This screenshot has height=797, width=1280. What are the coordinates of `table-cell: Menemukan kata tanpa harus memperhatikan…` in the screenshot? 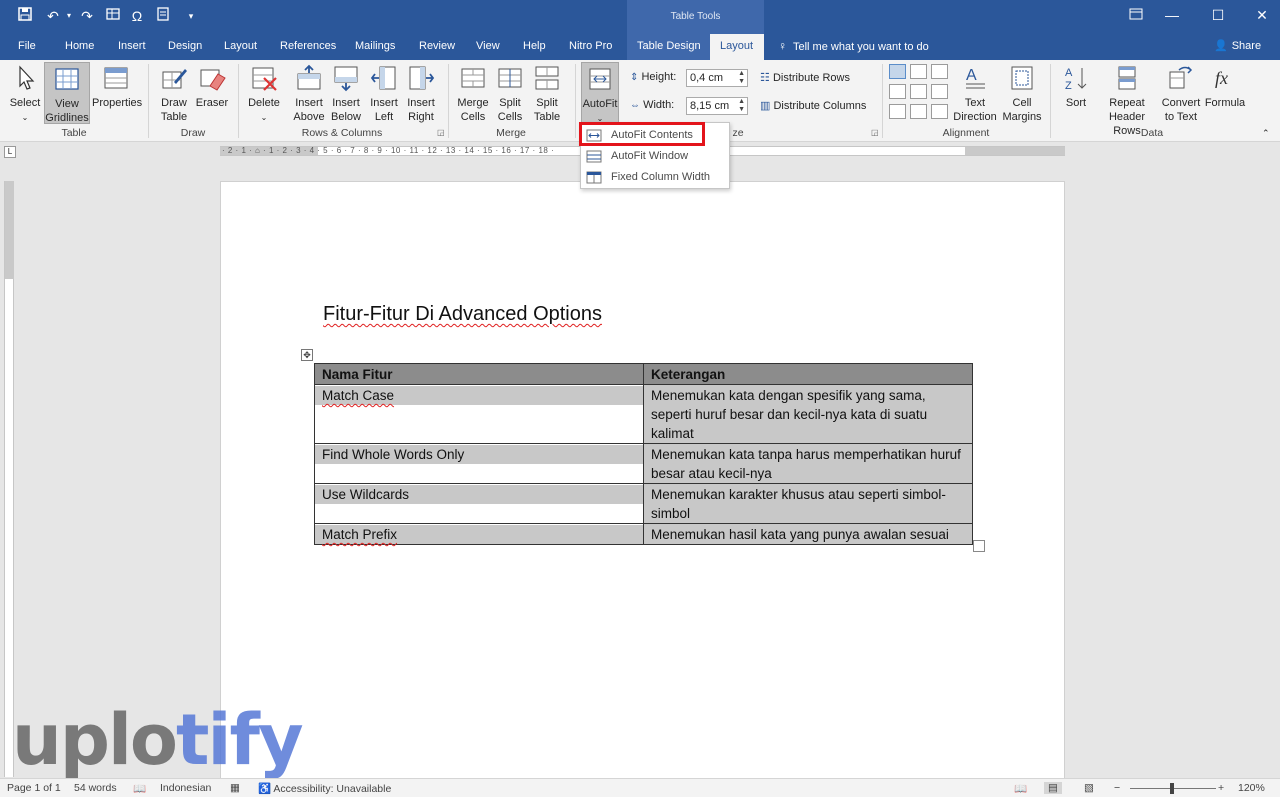 It's located at (808, 463).